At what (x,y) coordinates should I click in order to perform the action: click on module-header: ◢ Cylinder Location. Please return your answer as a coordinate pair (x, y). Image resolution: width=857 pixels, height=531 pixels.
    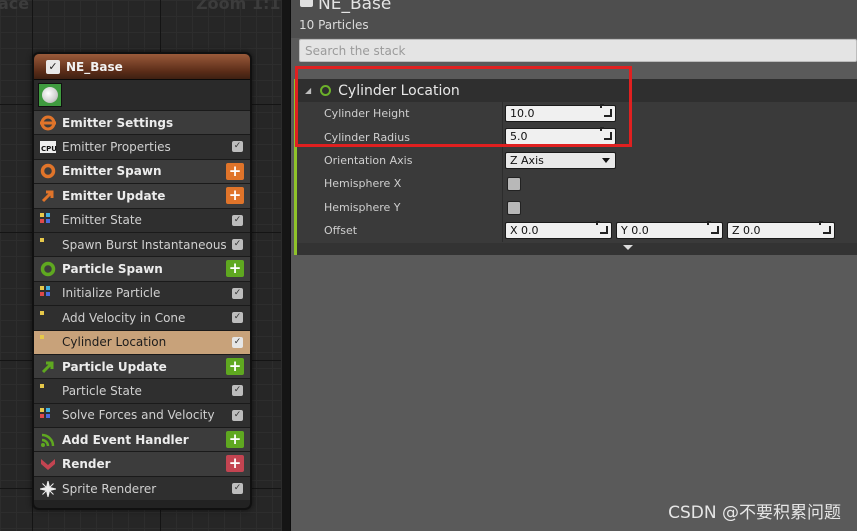
    Looking at the image, I should click on (577, 90).